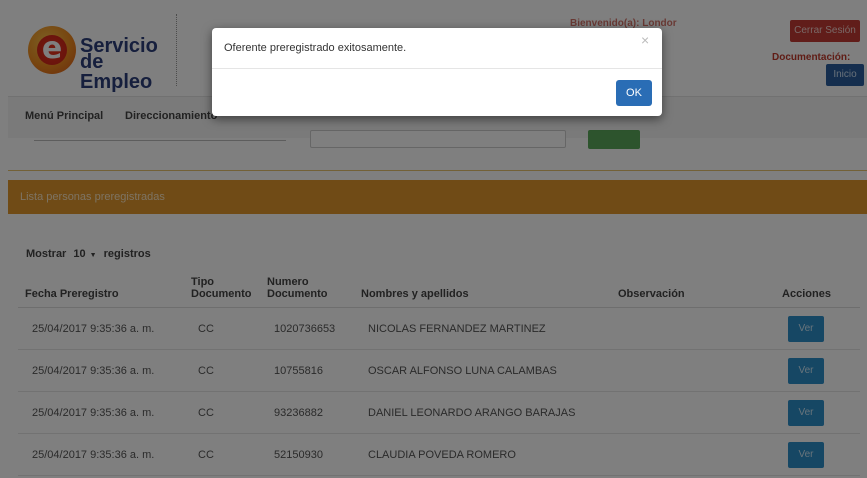 The width and height of the screenshot is (867, 478). I want to click on dialog-message: Oferente preregistrado exitosamente., so click(315, 48).